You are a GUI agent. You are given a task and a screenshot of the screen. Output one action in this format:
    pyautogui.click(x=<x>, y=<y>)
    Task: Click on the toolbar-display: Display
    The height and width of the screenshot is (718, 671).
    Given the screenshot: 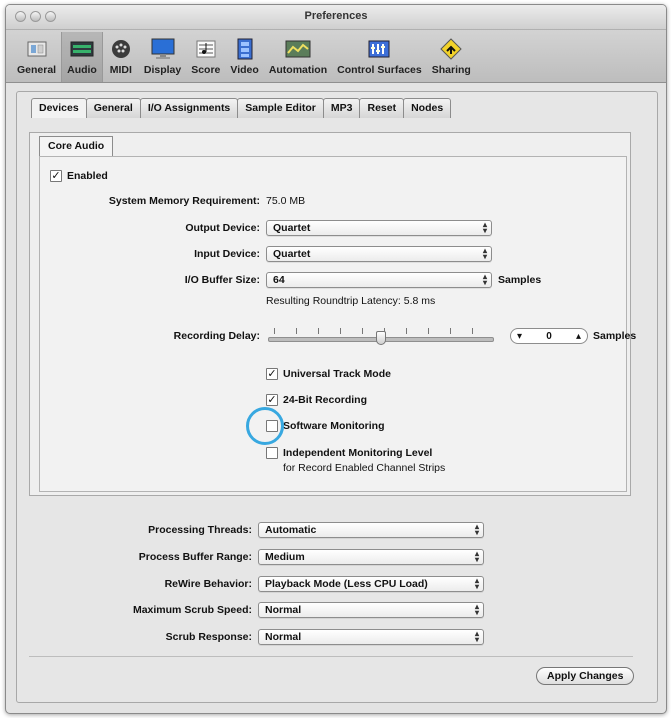 What is the action you would take?
    pyautogui.click(x=162, y=57)
    